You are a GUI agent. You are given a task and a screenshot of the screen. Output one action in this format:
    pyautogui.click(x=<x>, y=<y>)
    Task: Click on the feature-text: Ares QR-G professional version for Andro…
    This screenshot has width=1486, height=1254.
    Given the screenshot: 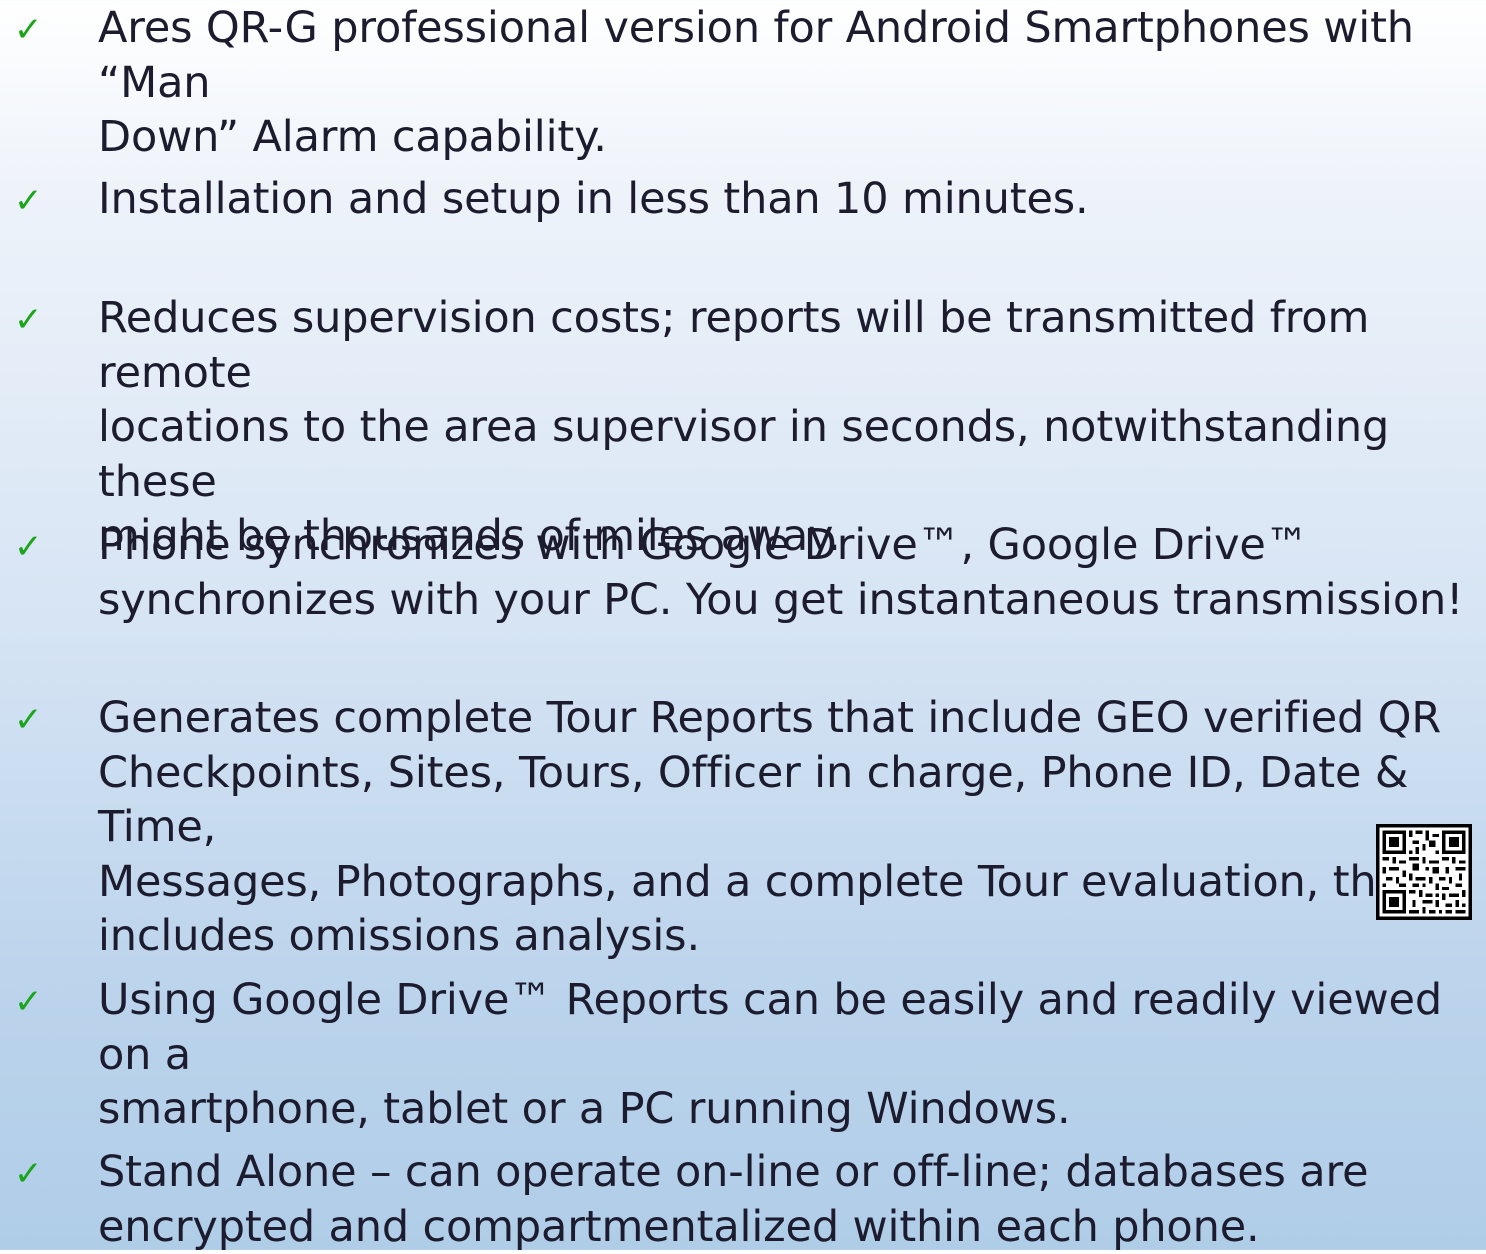 What is the action you would take?
    pyautogui.click(x=756, y=82)
    